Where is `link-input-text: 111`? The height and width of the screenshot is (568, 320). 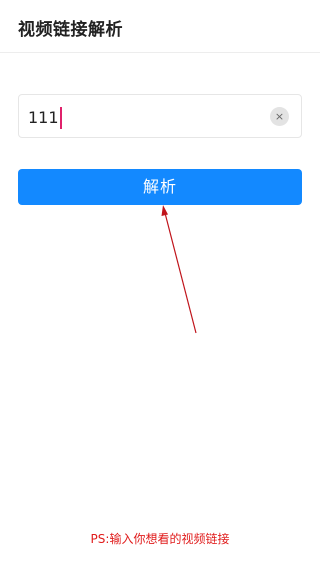
link-input-text: 111 is located at coordinates (43, 117).